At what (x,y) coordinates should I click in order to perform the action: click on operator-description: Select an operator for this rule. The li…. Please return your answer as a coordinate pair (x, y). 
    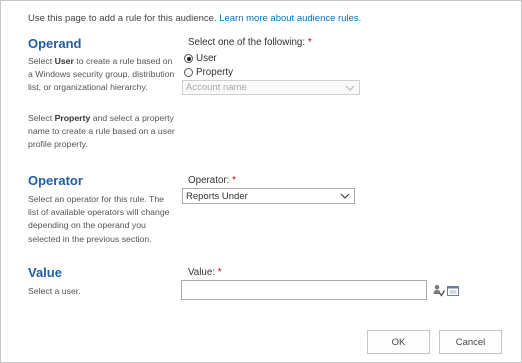
    Looking at the image, I should click on (99, 219).